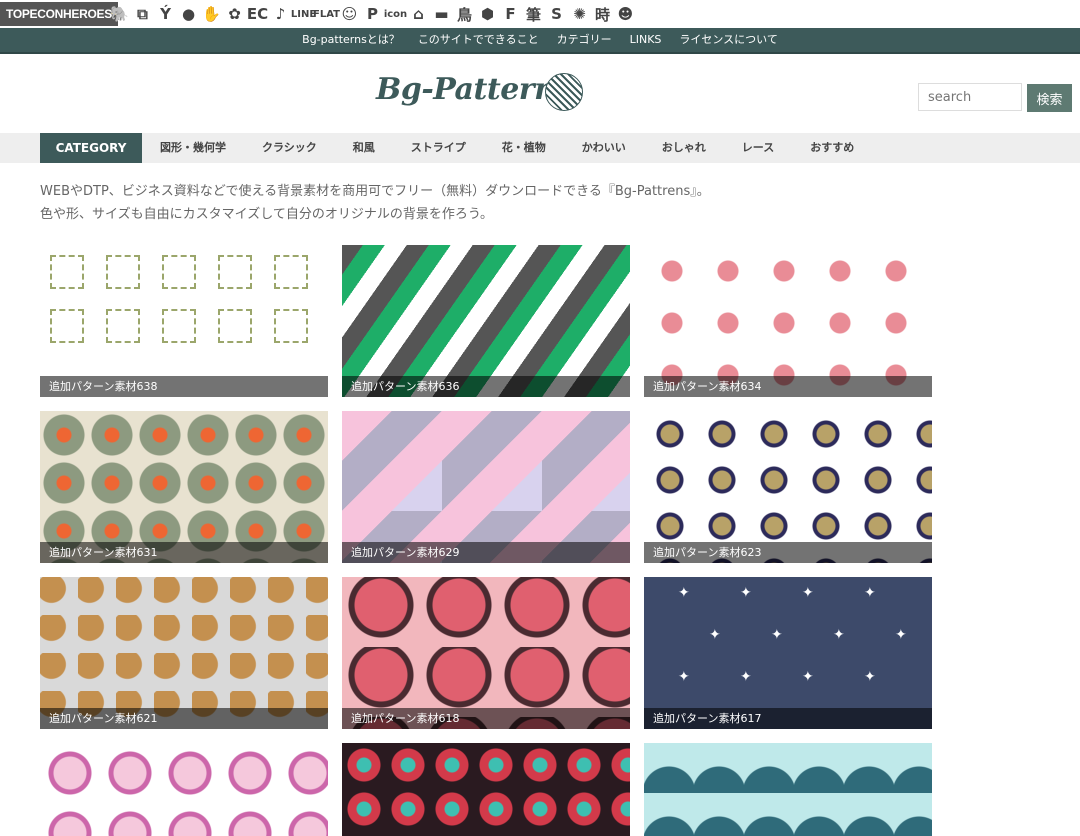 The width and height of the screenshot is (1080, 836). What do you see at coordinates (788, 718) in the screenshot?
I see `pattern-caption: 追加パターン素材617` at bounding box center [788, 718].